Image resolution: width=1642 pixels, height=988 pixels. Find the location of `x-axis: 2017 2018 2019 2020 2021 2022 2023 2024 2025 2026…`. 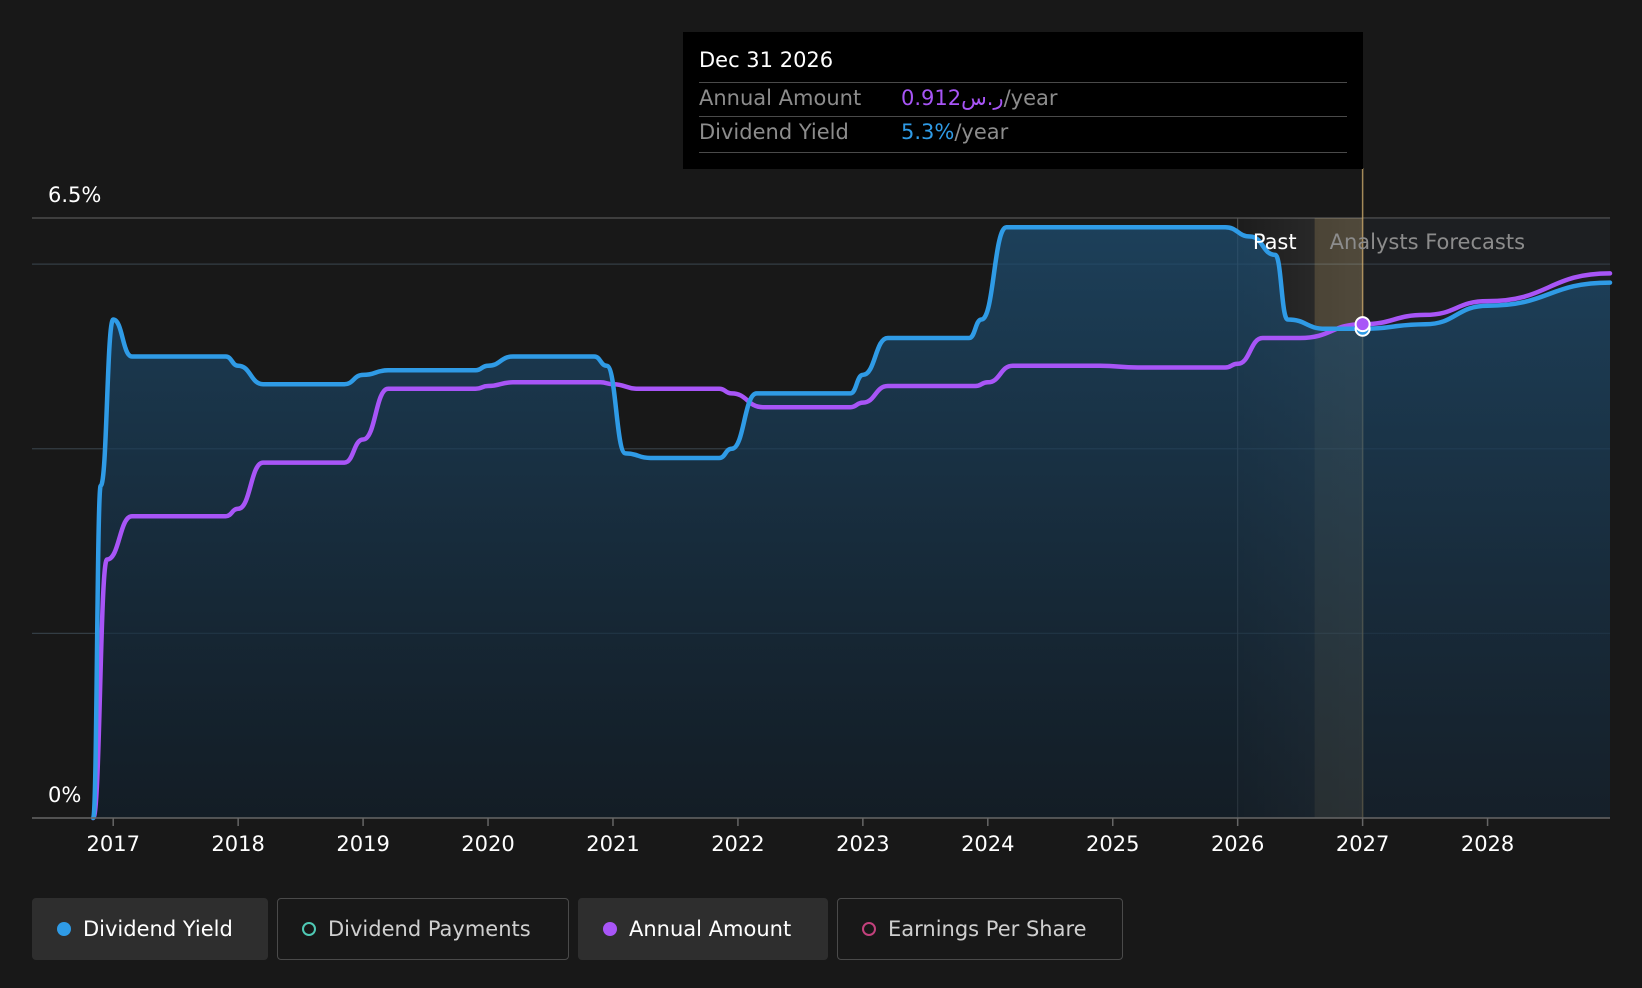

x-axis: 2017 2018 2019 2020 2021 2022 2023 2024 2025 2026… is located at coordinates (821, 836).